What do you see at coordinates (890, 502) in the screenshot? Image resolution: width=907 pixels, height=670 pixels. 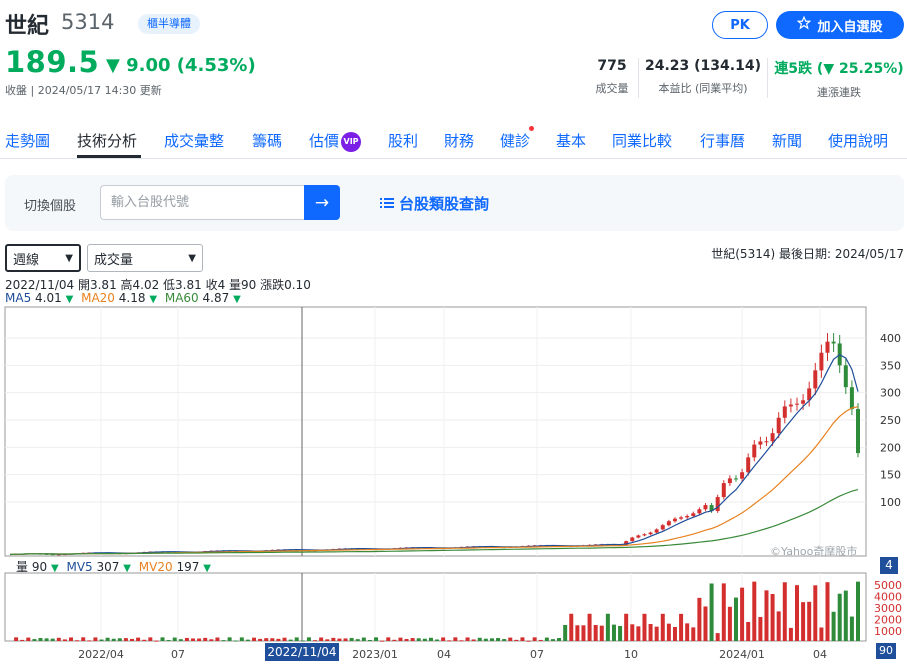 I see `price-tick-label: 100` at bounding box center [890, 502].